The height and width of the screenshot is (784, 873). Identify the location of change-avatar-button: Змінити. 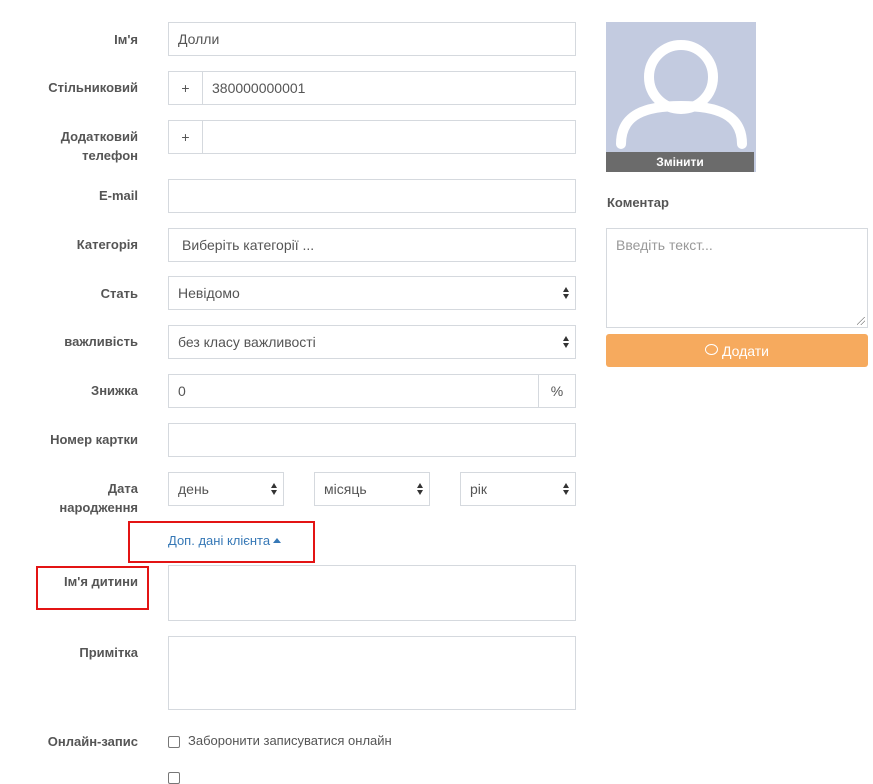
(680, 162).